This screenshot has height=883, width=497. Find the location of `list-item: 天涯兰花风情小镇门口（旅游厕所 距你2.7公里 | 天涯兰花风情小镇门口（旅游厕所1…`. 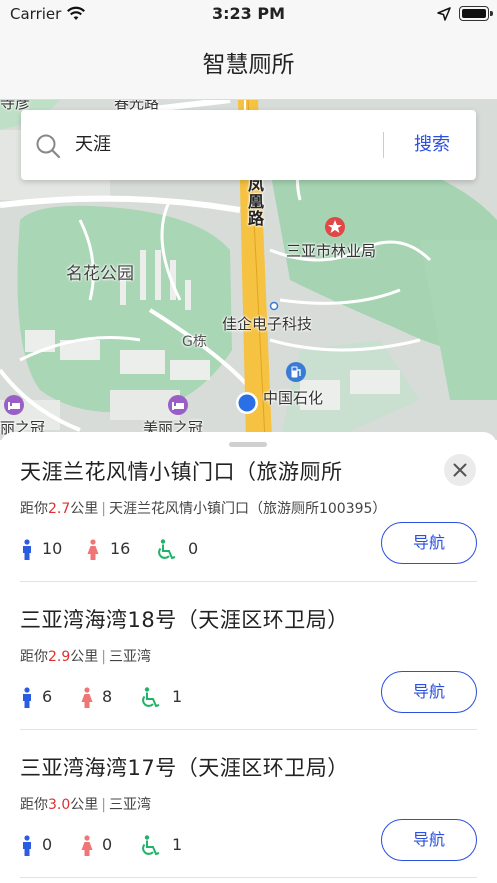

list-item: 天涯兰花风情小镇门口（旅游厕所 距你2.7公里 | 天涯兰花风情小镇门口（旅游厕所1… is located at coordinates (248, 516).